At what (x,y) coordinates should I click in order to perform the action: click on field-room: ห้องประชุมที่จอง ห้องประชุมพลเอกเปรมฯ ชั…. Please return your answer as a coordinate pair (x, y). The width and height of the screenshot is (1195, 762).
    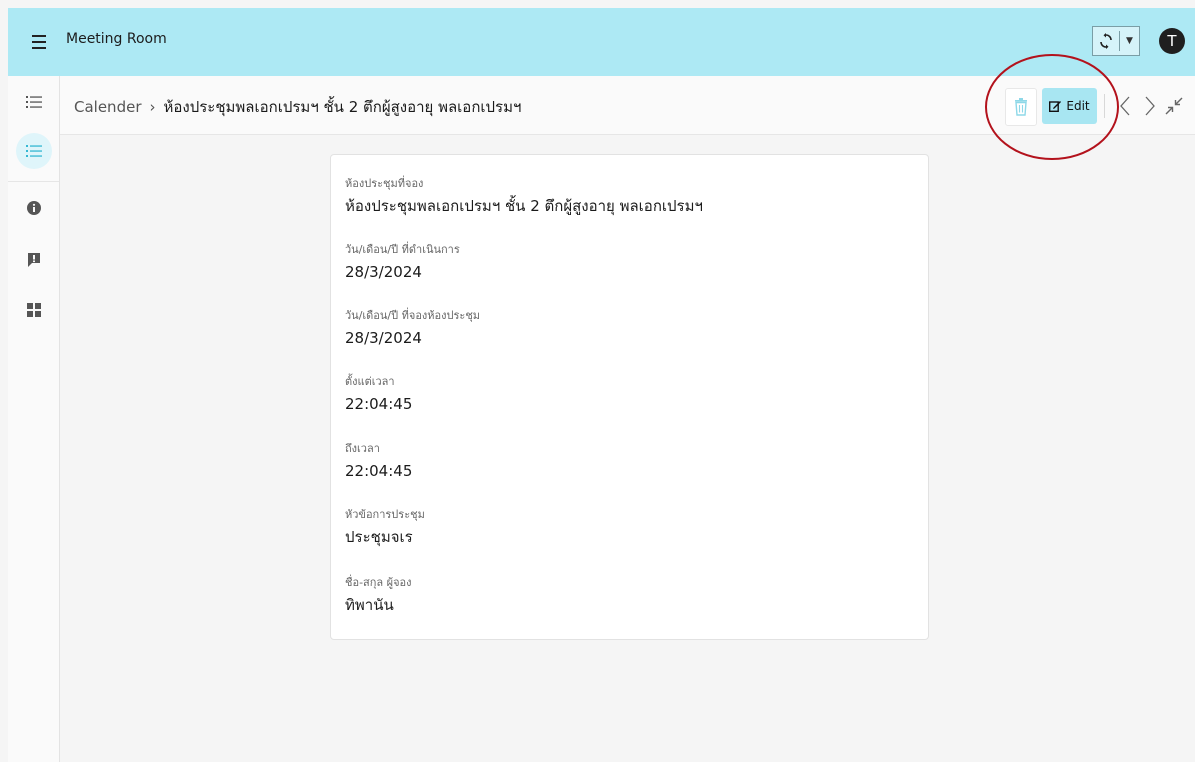
    Looking at the image, I should click on (524, 196).